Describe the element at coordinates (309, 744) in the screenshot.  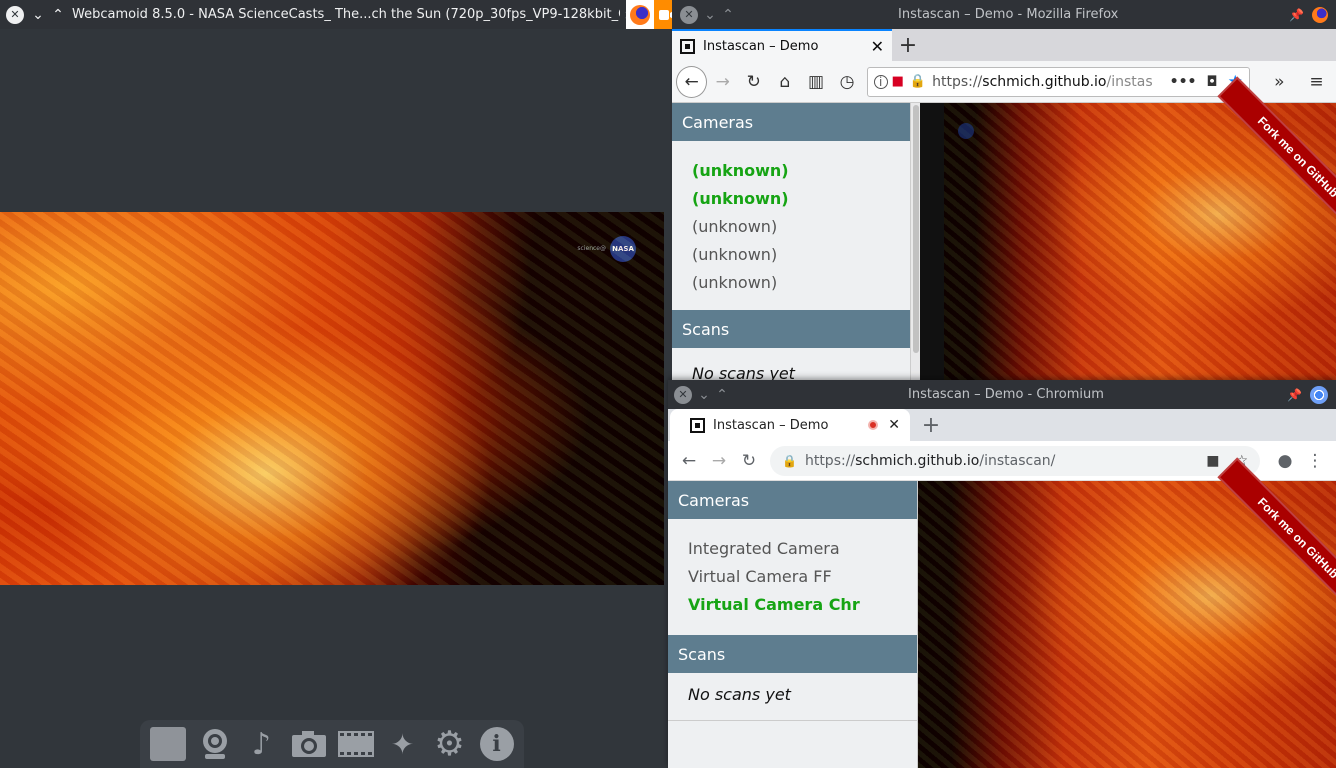
I see `camera-icon` at that location.